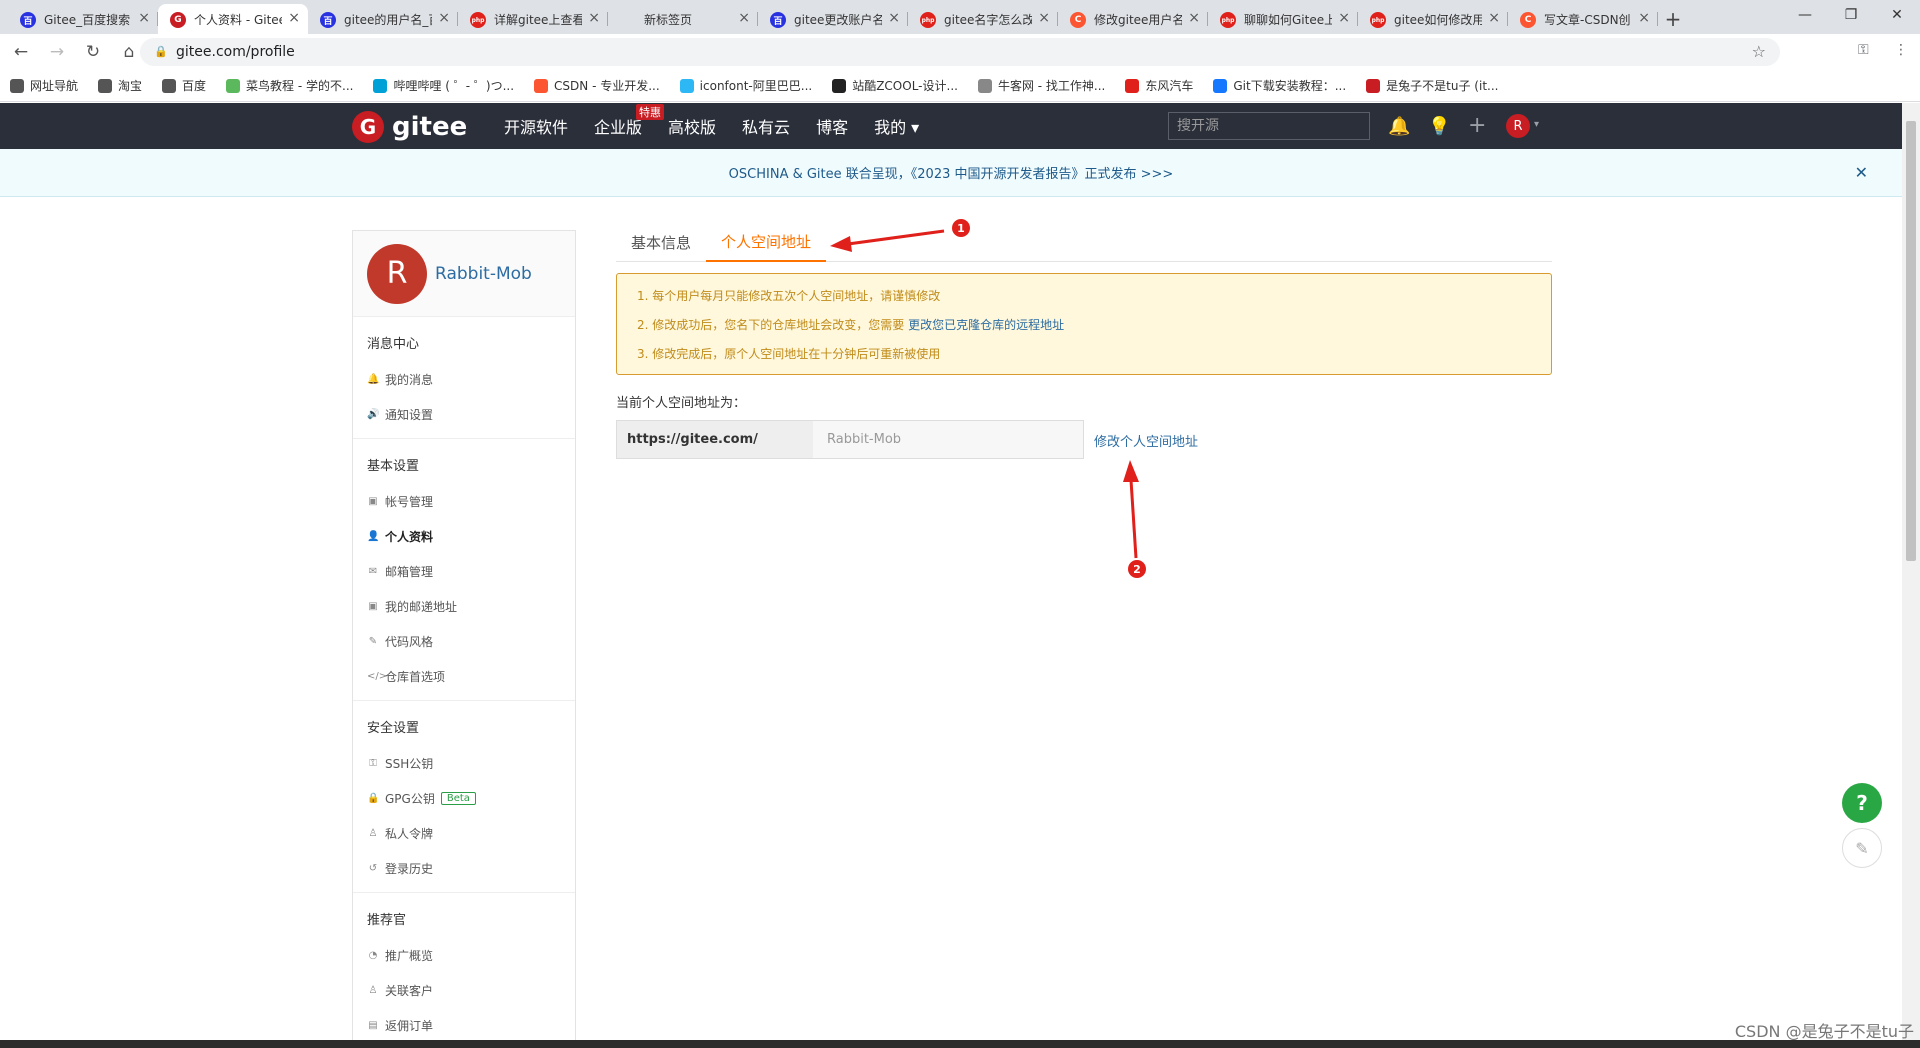 This screenshot has width=1920, height=1048. What do you see at coordinates (120, 85) in the screenshot?
I see `bookmark-item: 淘宝` at bounding box center [120, 85].